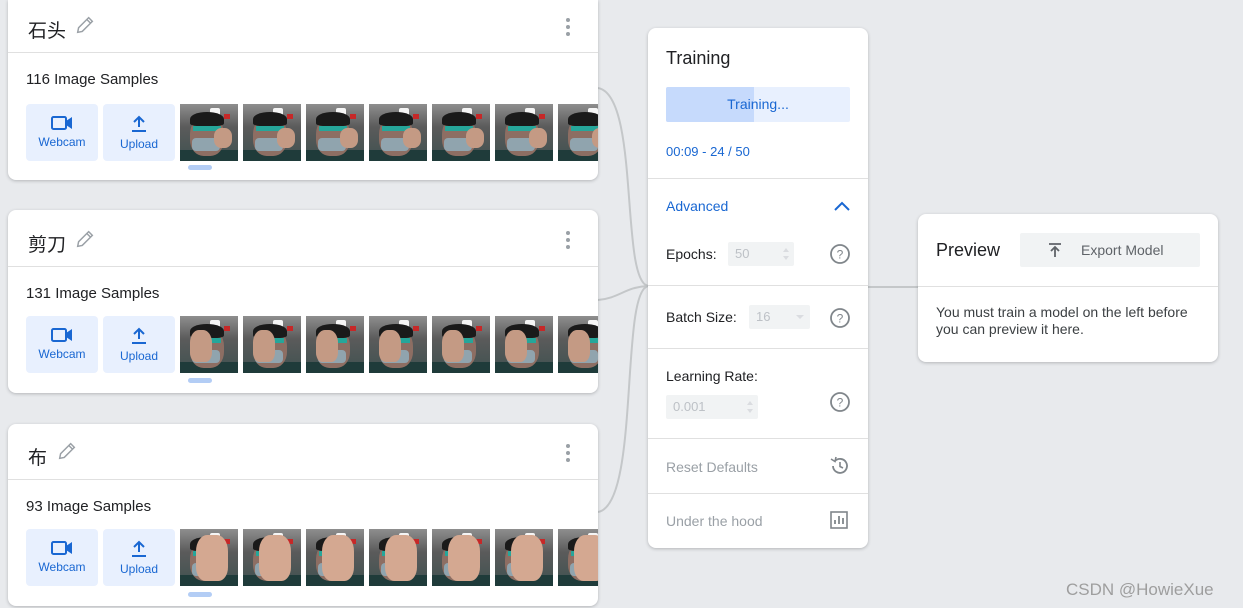 The width and height of the screenshot is (1243, 608). Describe the element at coordinates (697, 206) in the screenshot. I see `advanced-toggle-label: Advanced` at that location.